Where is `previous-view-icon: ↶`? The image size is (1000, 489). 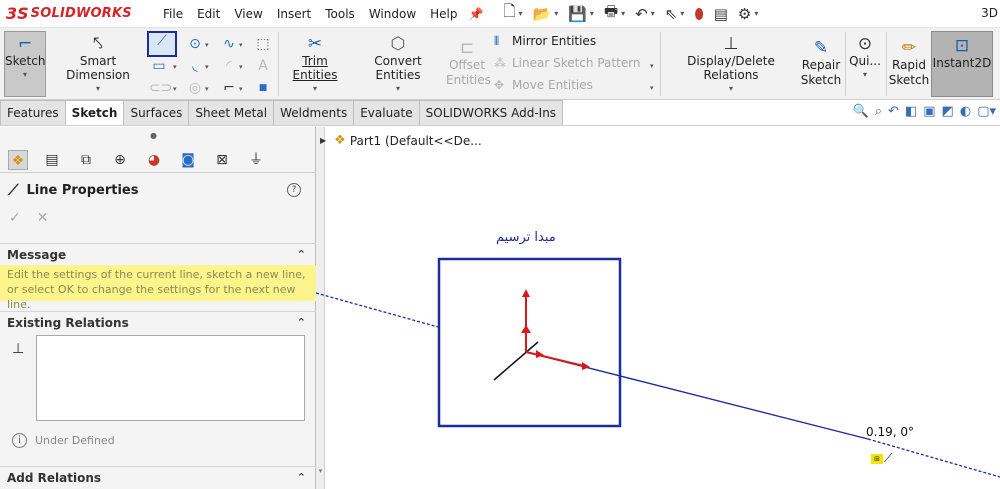 previous-view-icon: ↶ is located at coordinates (893, 111).